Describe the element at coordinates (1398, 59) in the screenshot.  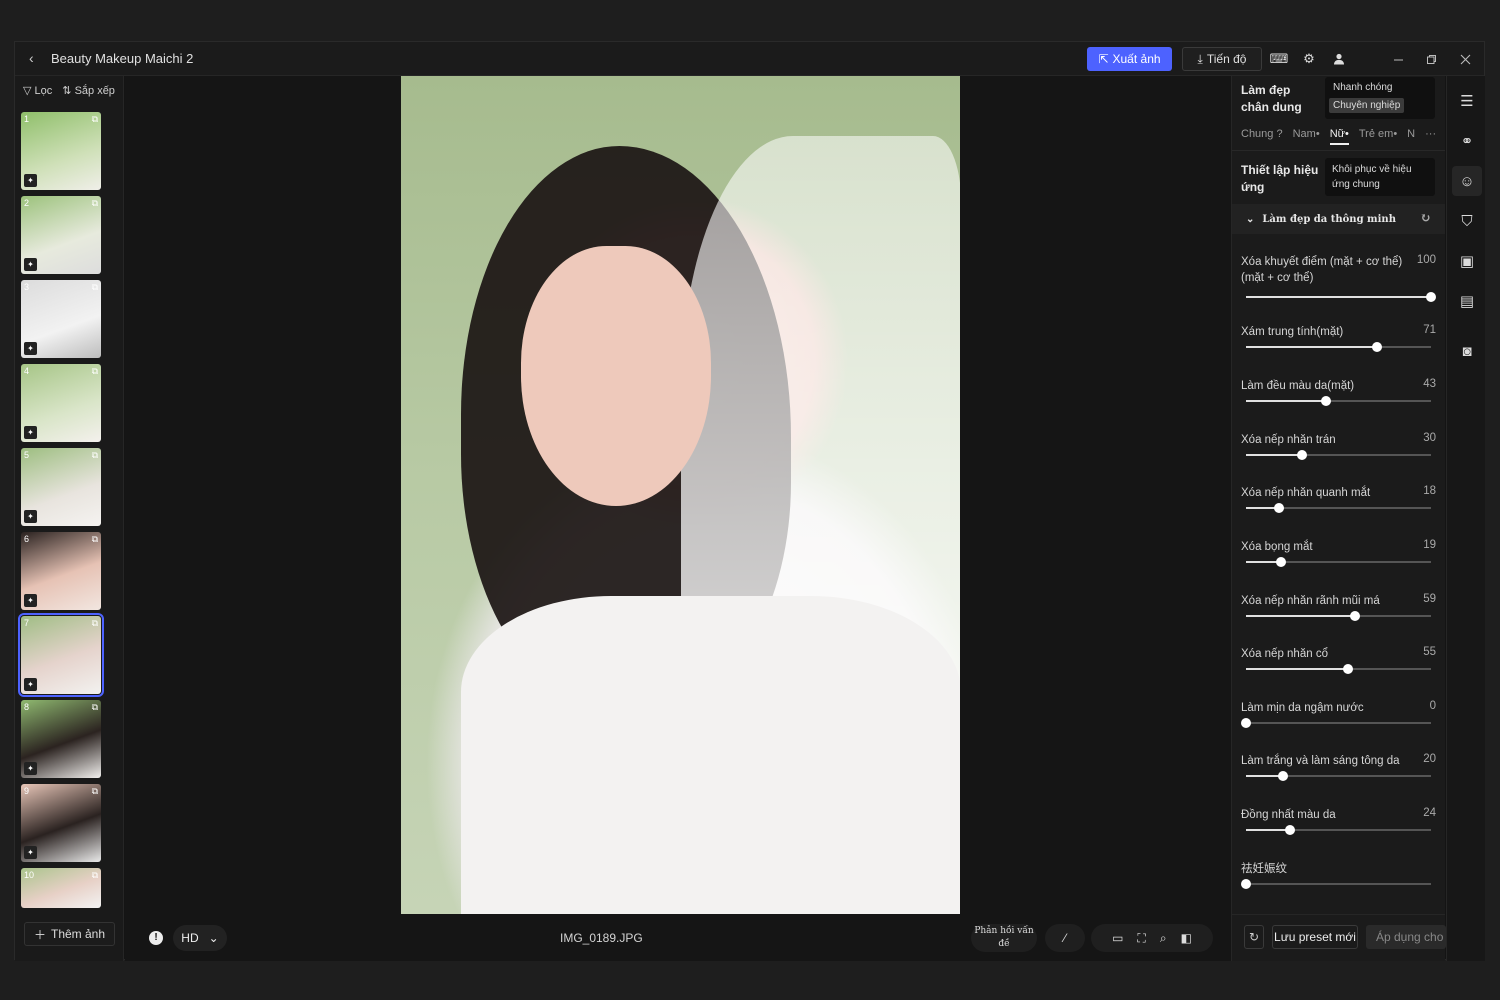
I see `minimize-icon` at that location.